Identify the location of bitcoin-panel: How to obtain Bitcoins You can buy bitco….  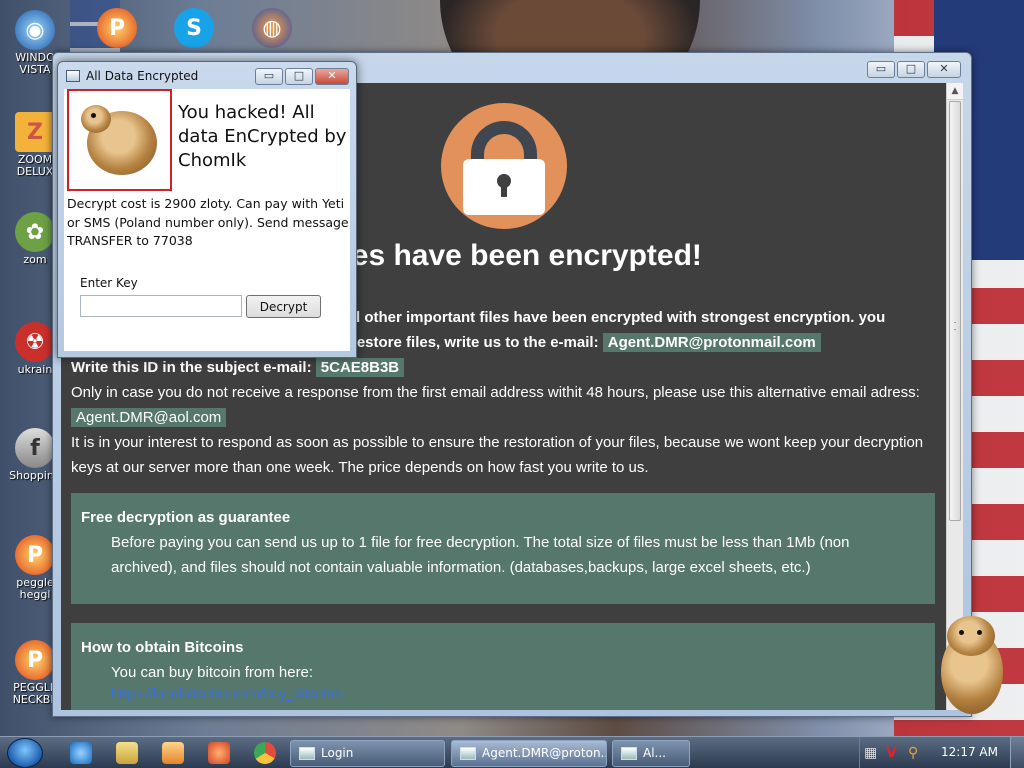
(503, 666).